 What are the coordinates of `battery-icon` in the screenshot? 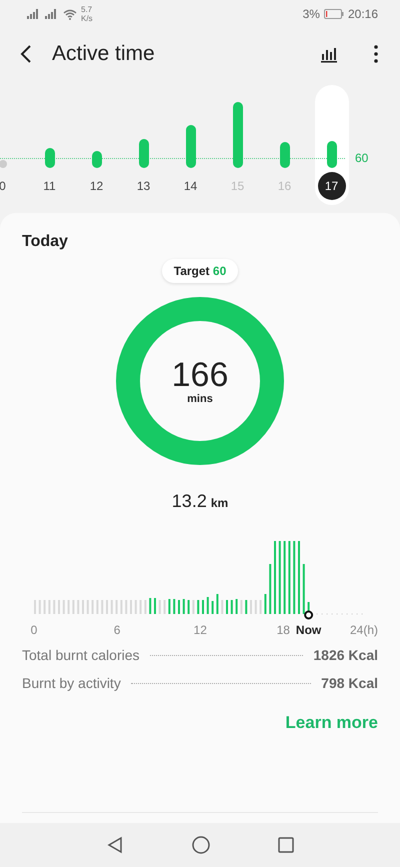 It's located at (334, 14).